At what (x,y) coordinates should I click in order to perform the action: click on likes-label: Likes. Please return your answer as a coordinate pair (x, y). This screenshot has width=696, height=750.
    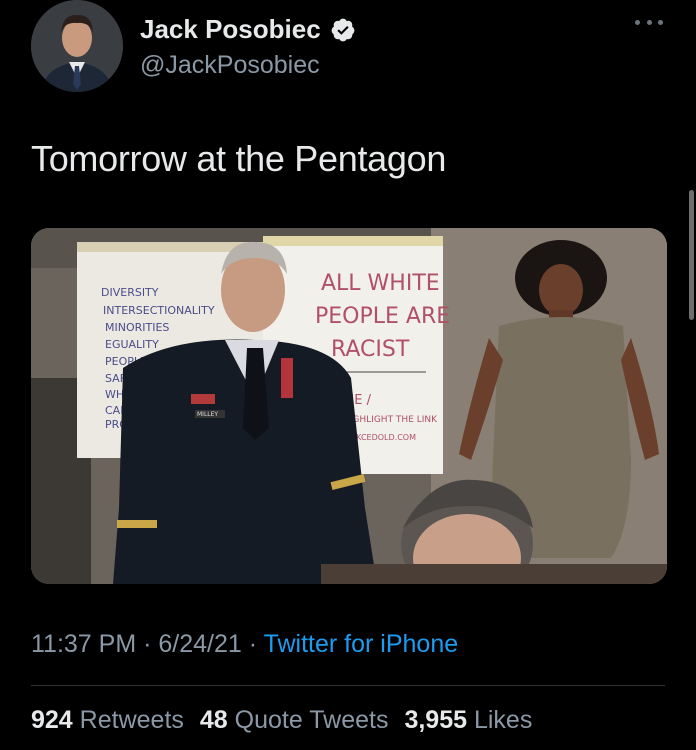
    Looking at the image, I should click on (503, 720).